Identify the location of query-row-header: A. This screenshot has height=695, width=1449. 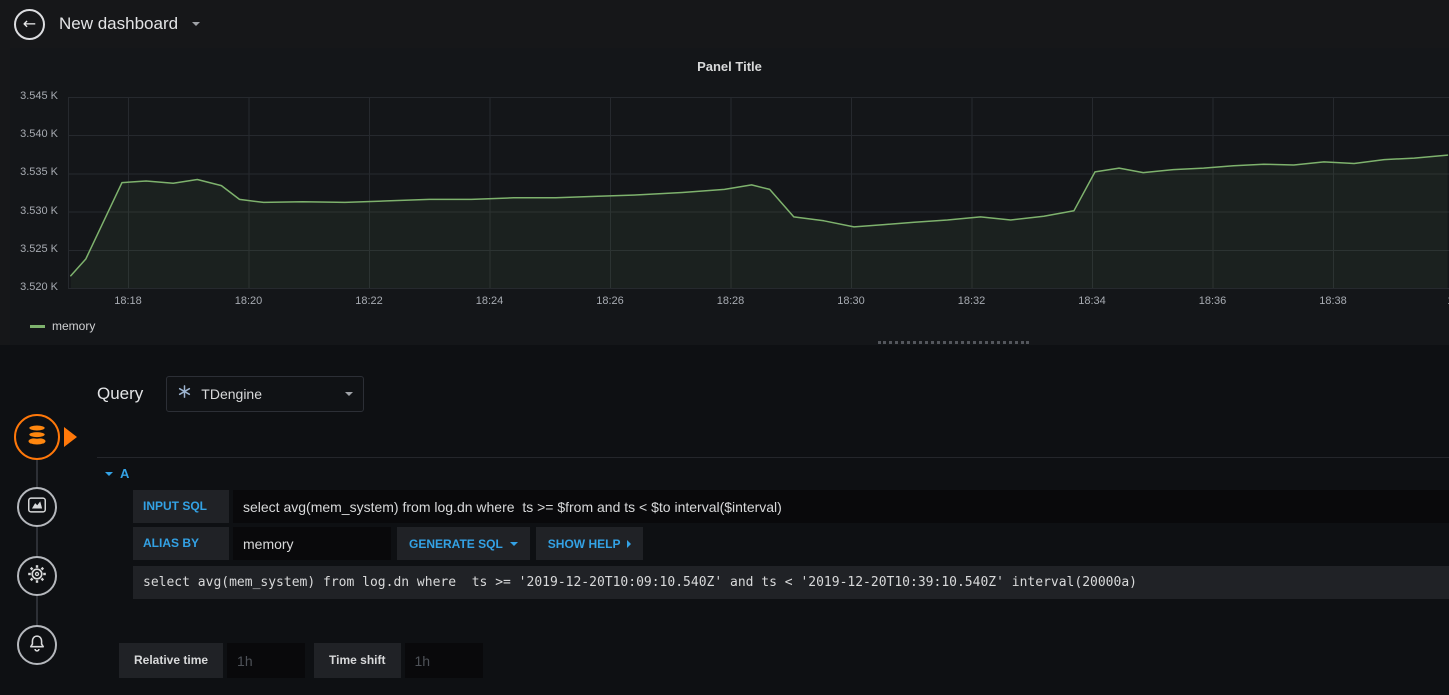
(773, 474).